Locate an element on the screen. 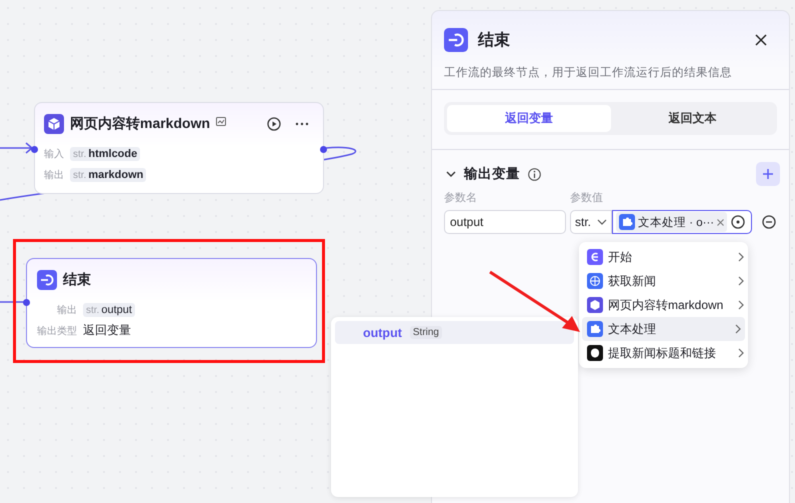  variable-option: output String is located at coordinates (454, 332).